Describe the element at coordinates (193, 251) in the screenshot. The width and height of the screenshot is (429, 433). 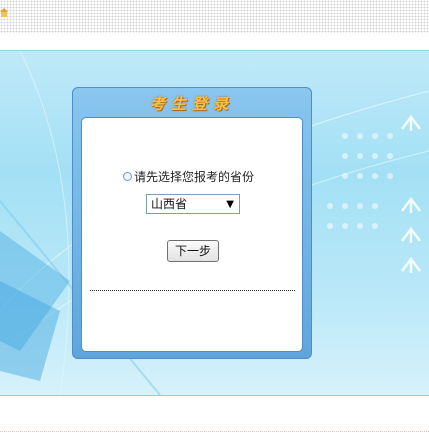
I see `next-step-button: 下一步` at that location.